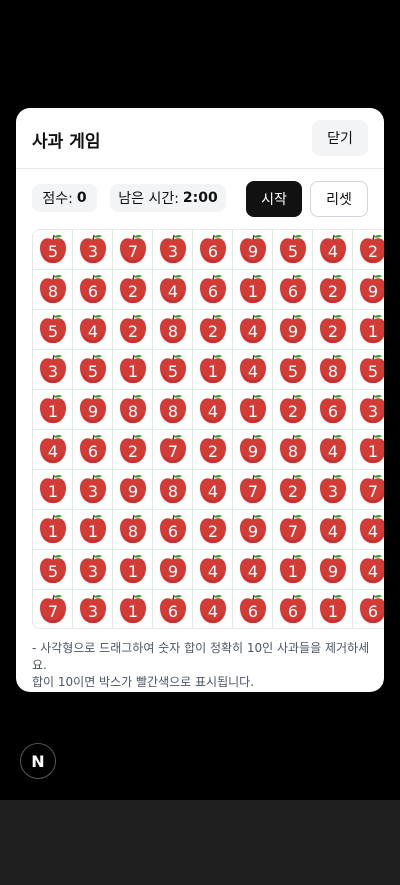 This screenshot has width=400, height=885. I want to click on apple-number: 6, so click(253, 611).